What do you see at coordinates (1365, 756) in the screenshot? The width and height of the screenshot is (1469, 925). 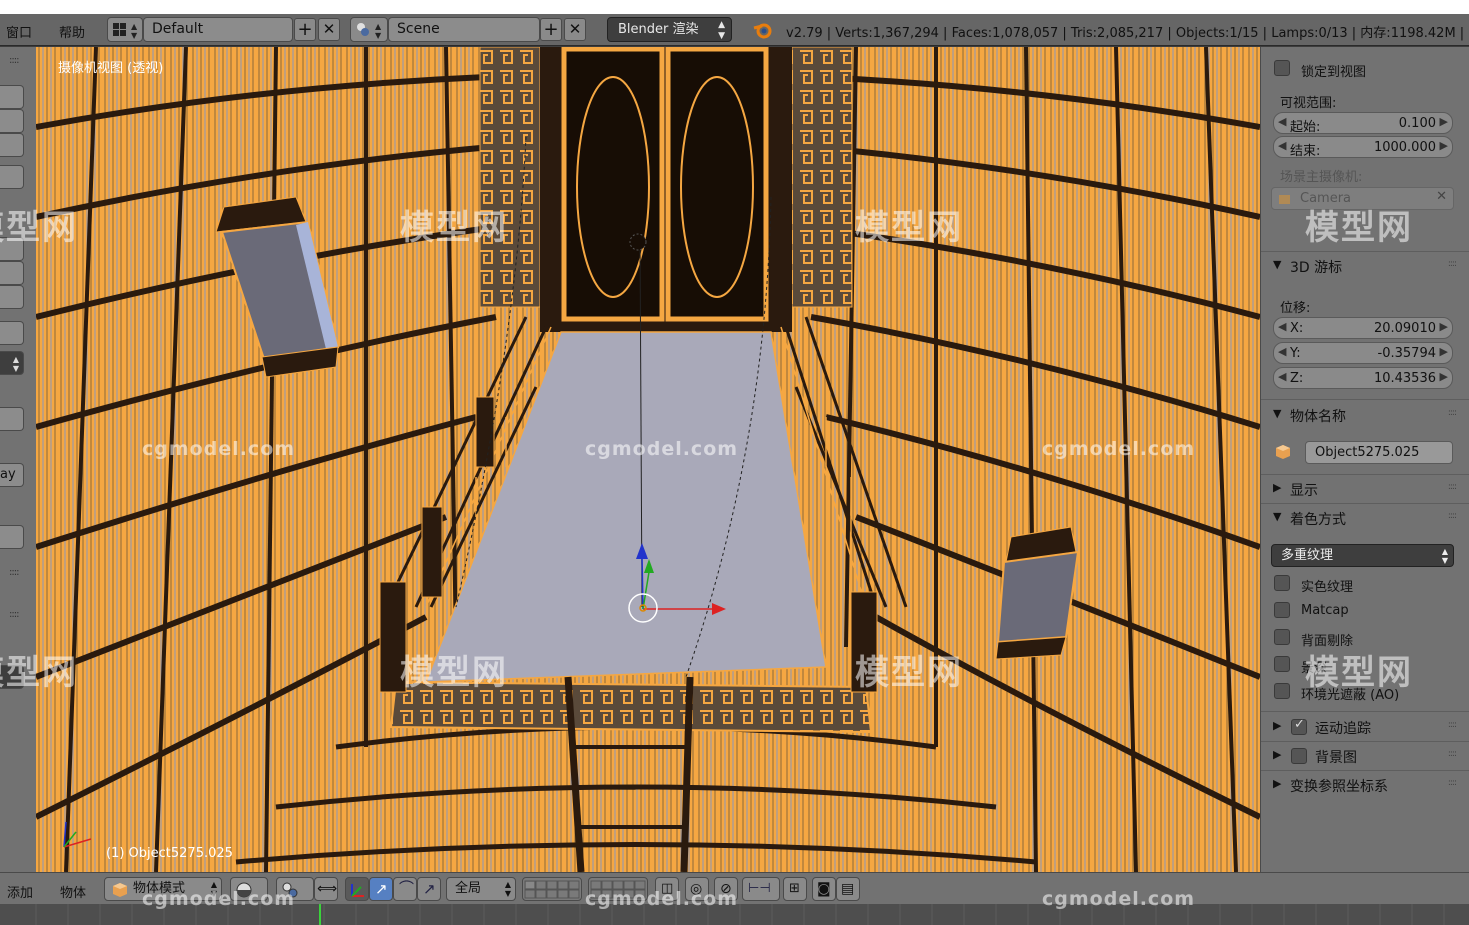 I see `section-background-images: ▶ 背景图 ::::` at bounding box center [1365, 756].